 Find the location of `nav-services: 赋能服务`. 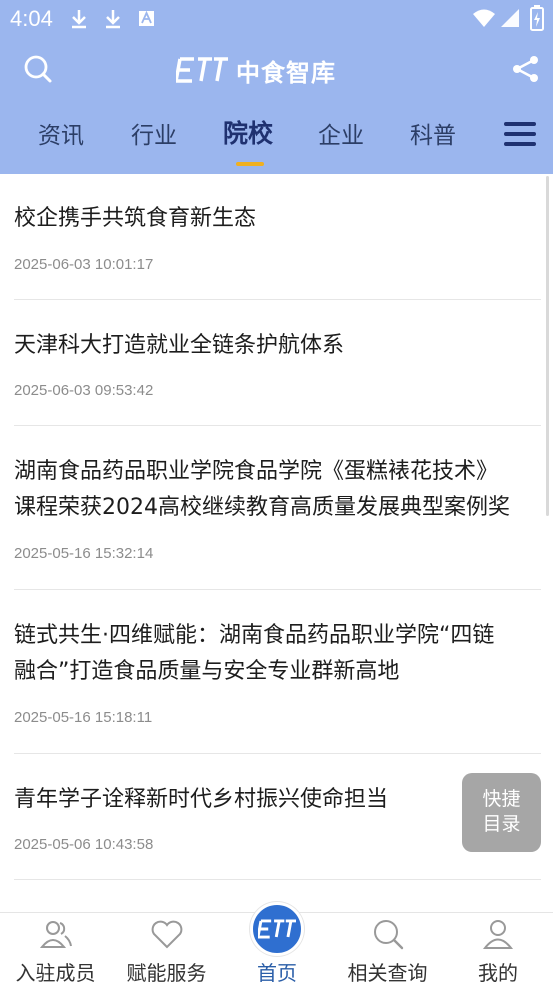

nav-services: 赋能服务 is located at coordinates (166, 948).